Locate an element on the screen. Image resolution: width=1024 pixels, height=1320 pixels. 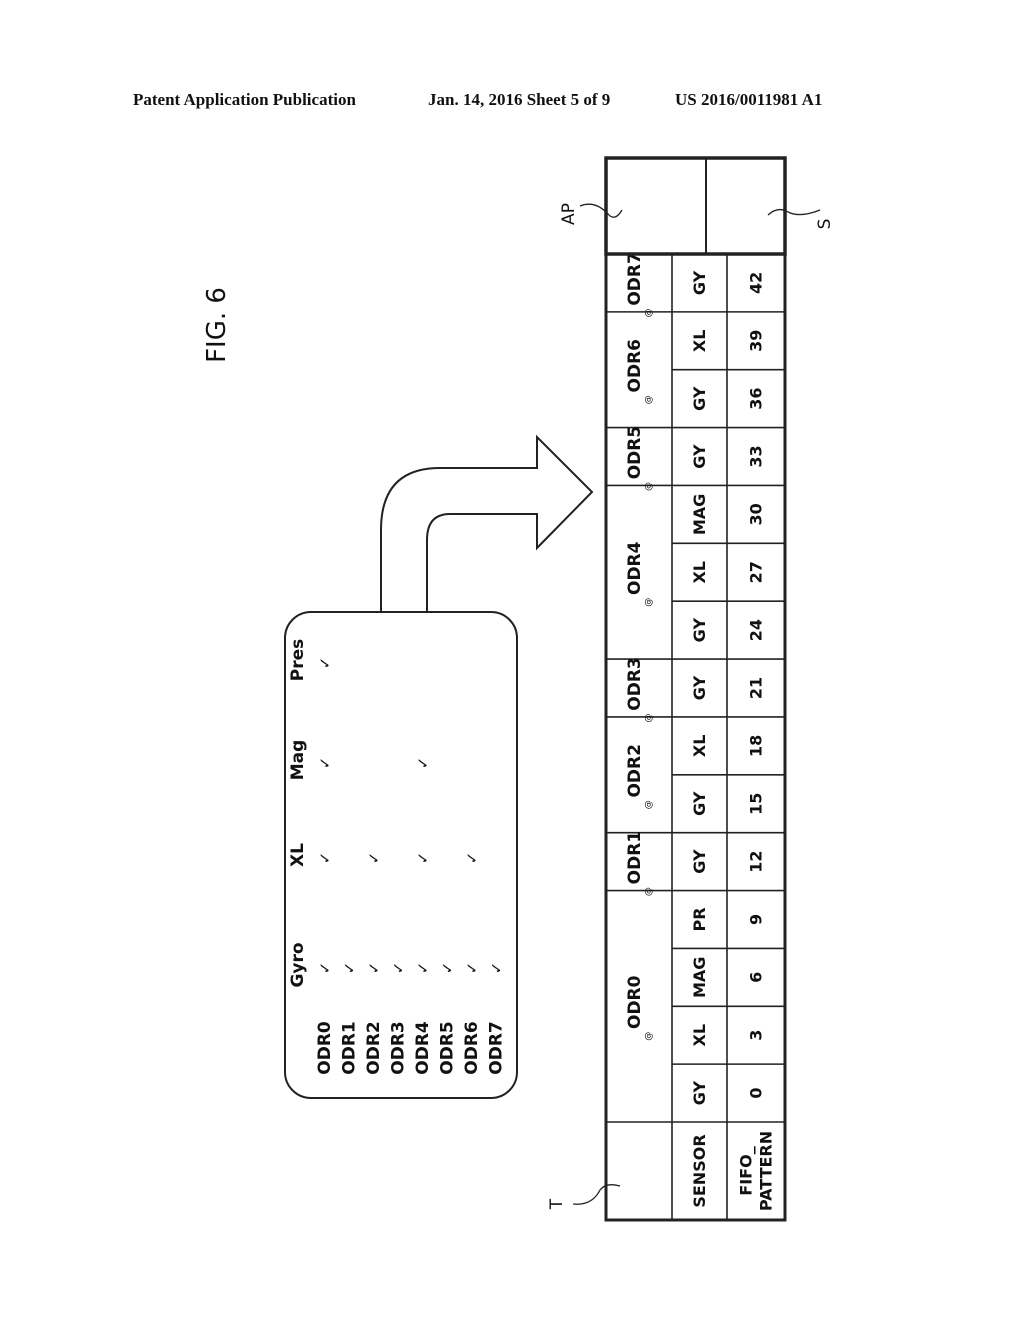
ap-s-box is located at coordinates (695, 206).